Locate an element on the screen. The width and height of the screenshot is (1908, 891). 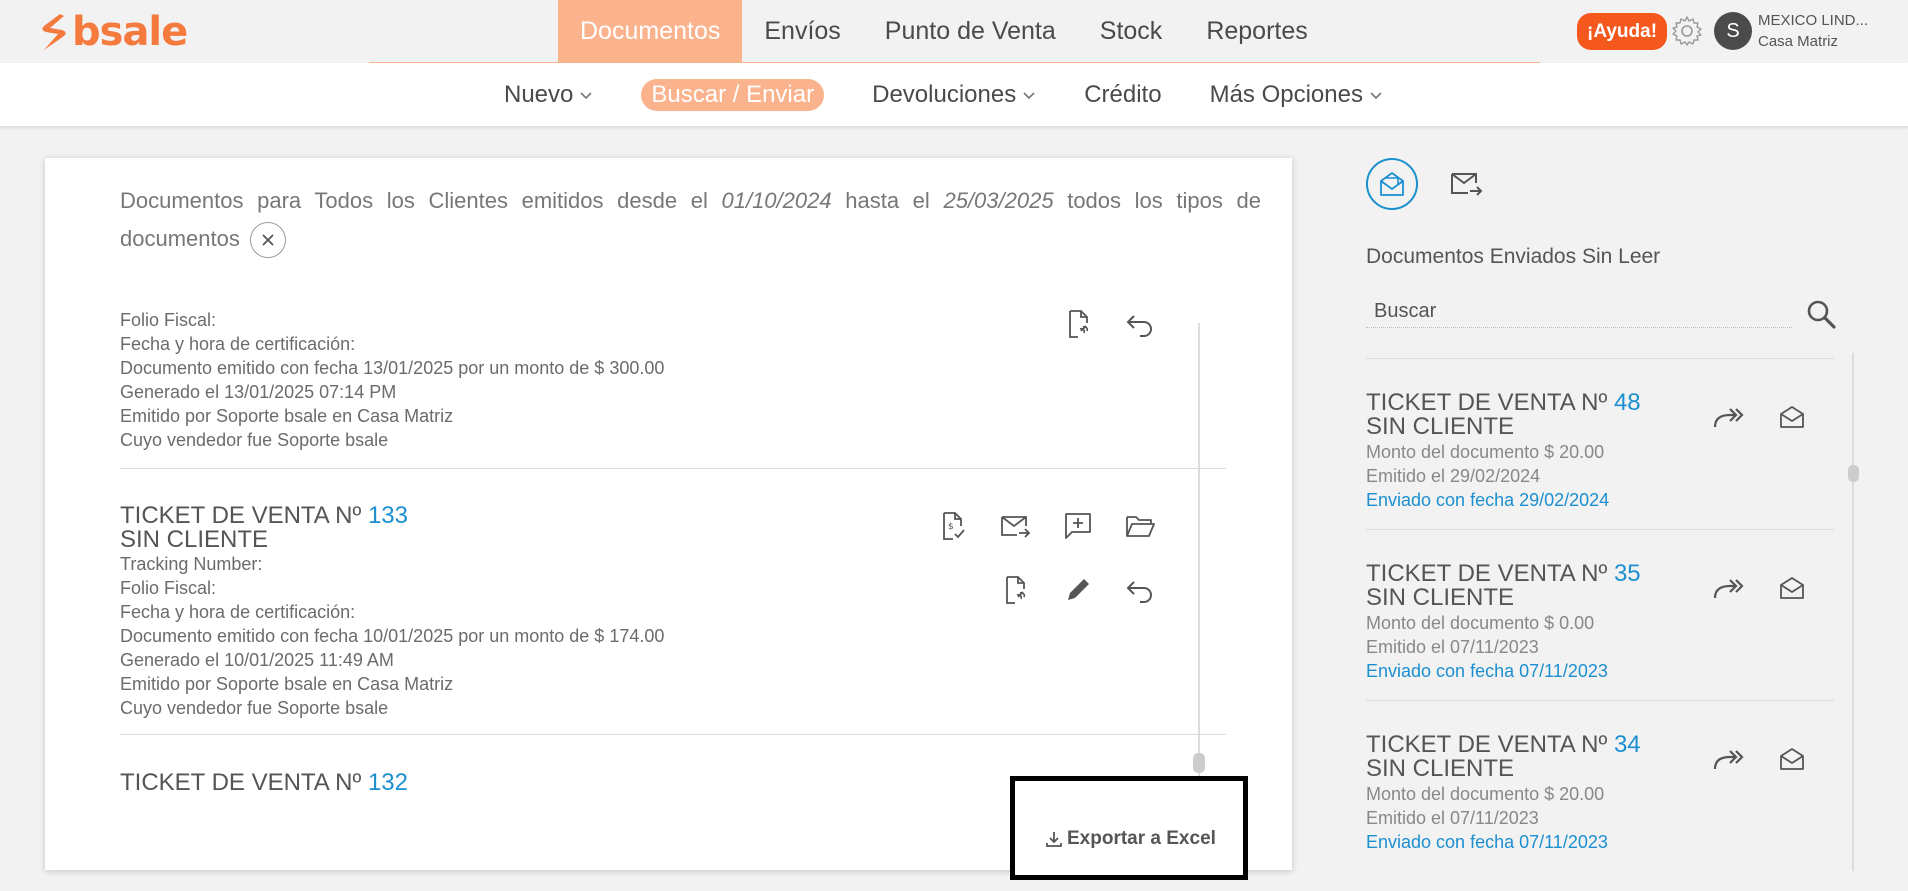
right-scrollbar-track is located at coordinates (1853, 612).